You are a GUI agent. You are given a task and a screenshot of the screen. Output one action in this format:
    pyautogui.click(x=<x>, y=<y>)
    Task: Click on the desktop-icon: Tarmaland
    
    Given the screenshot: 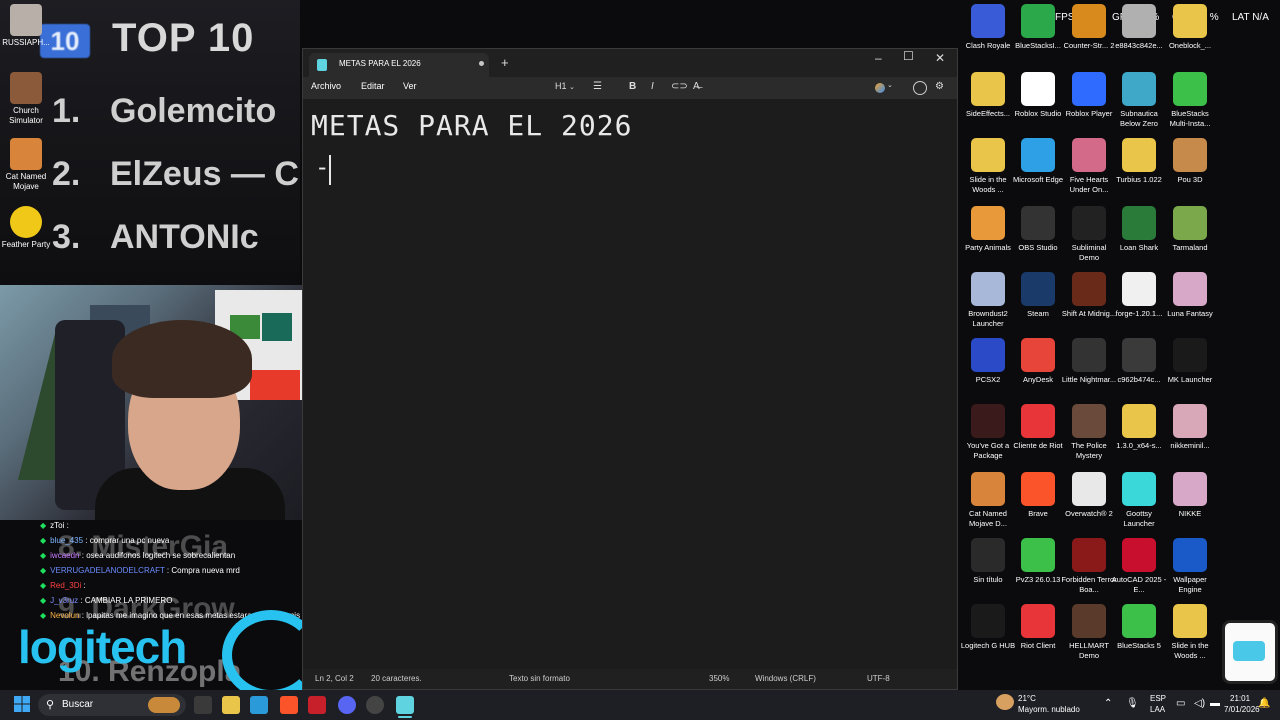 What is the action you would take?
    pyautogui.click(x=1190, y=229)
    